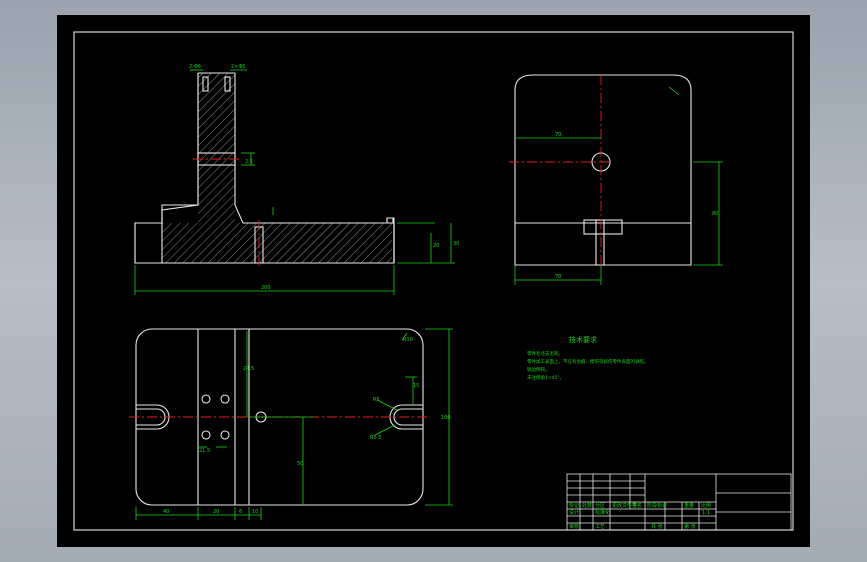  What do you see at coordinates (574, 512) in the screenshot?
I see `tb-label-design: 设计` at bounding box center [574, 512].